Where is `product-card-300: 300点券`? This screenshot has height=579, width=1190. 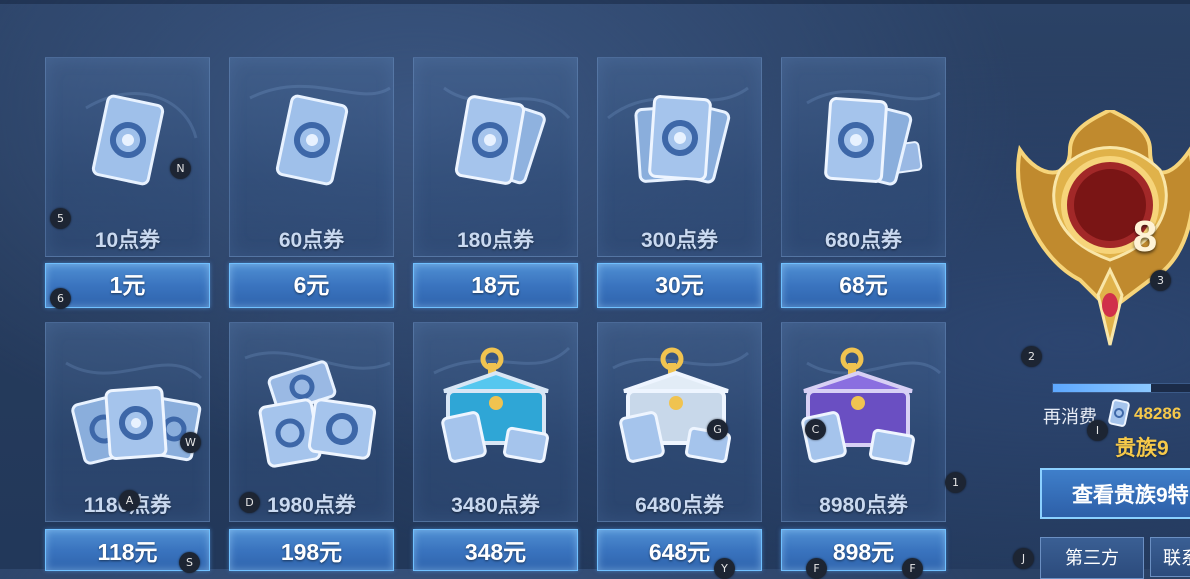 product-card-300: 300点券 is located at coordinates (679, 157).